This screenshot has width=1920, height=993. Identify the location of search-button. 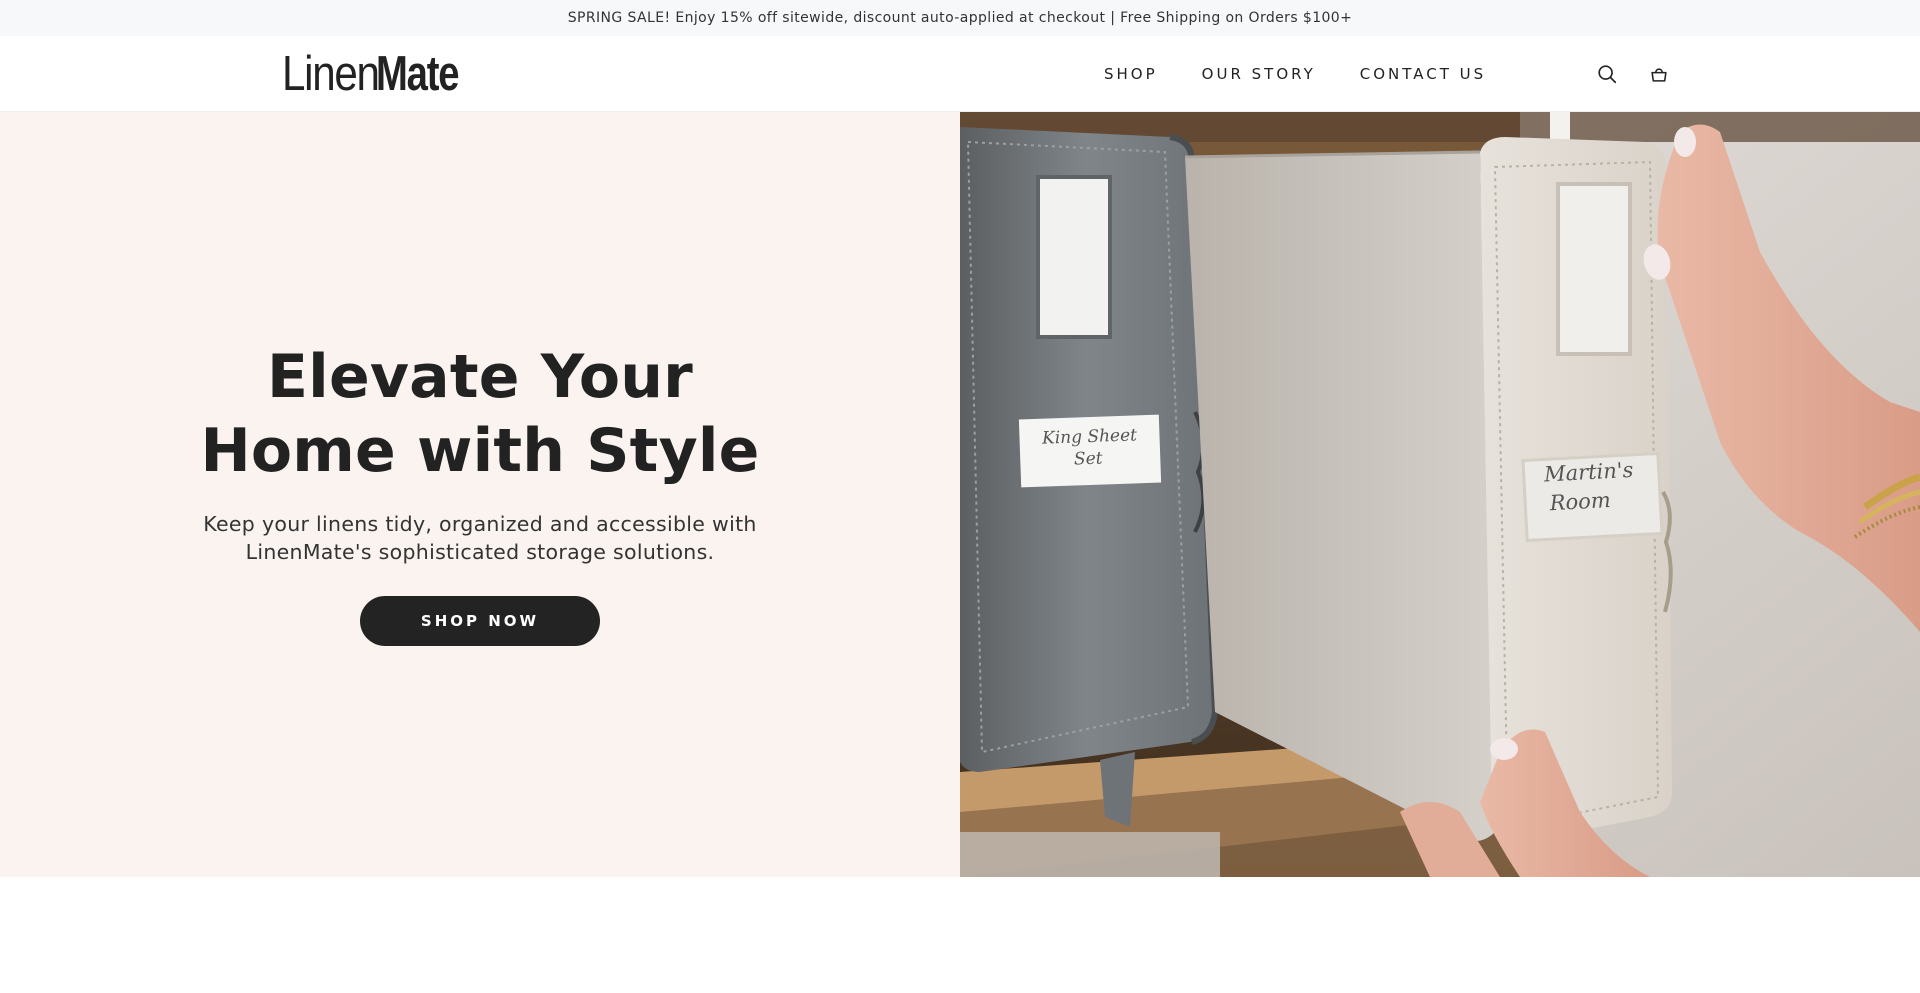
(1607, 74).